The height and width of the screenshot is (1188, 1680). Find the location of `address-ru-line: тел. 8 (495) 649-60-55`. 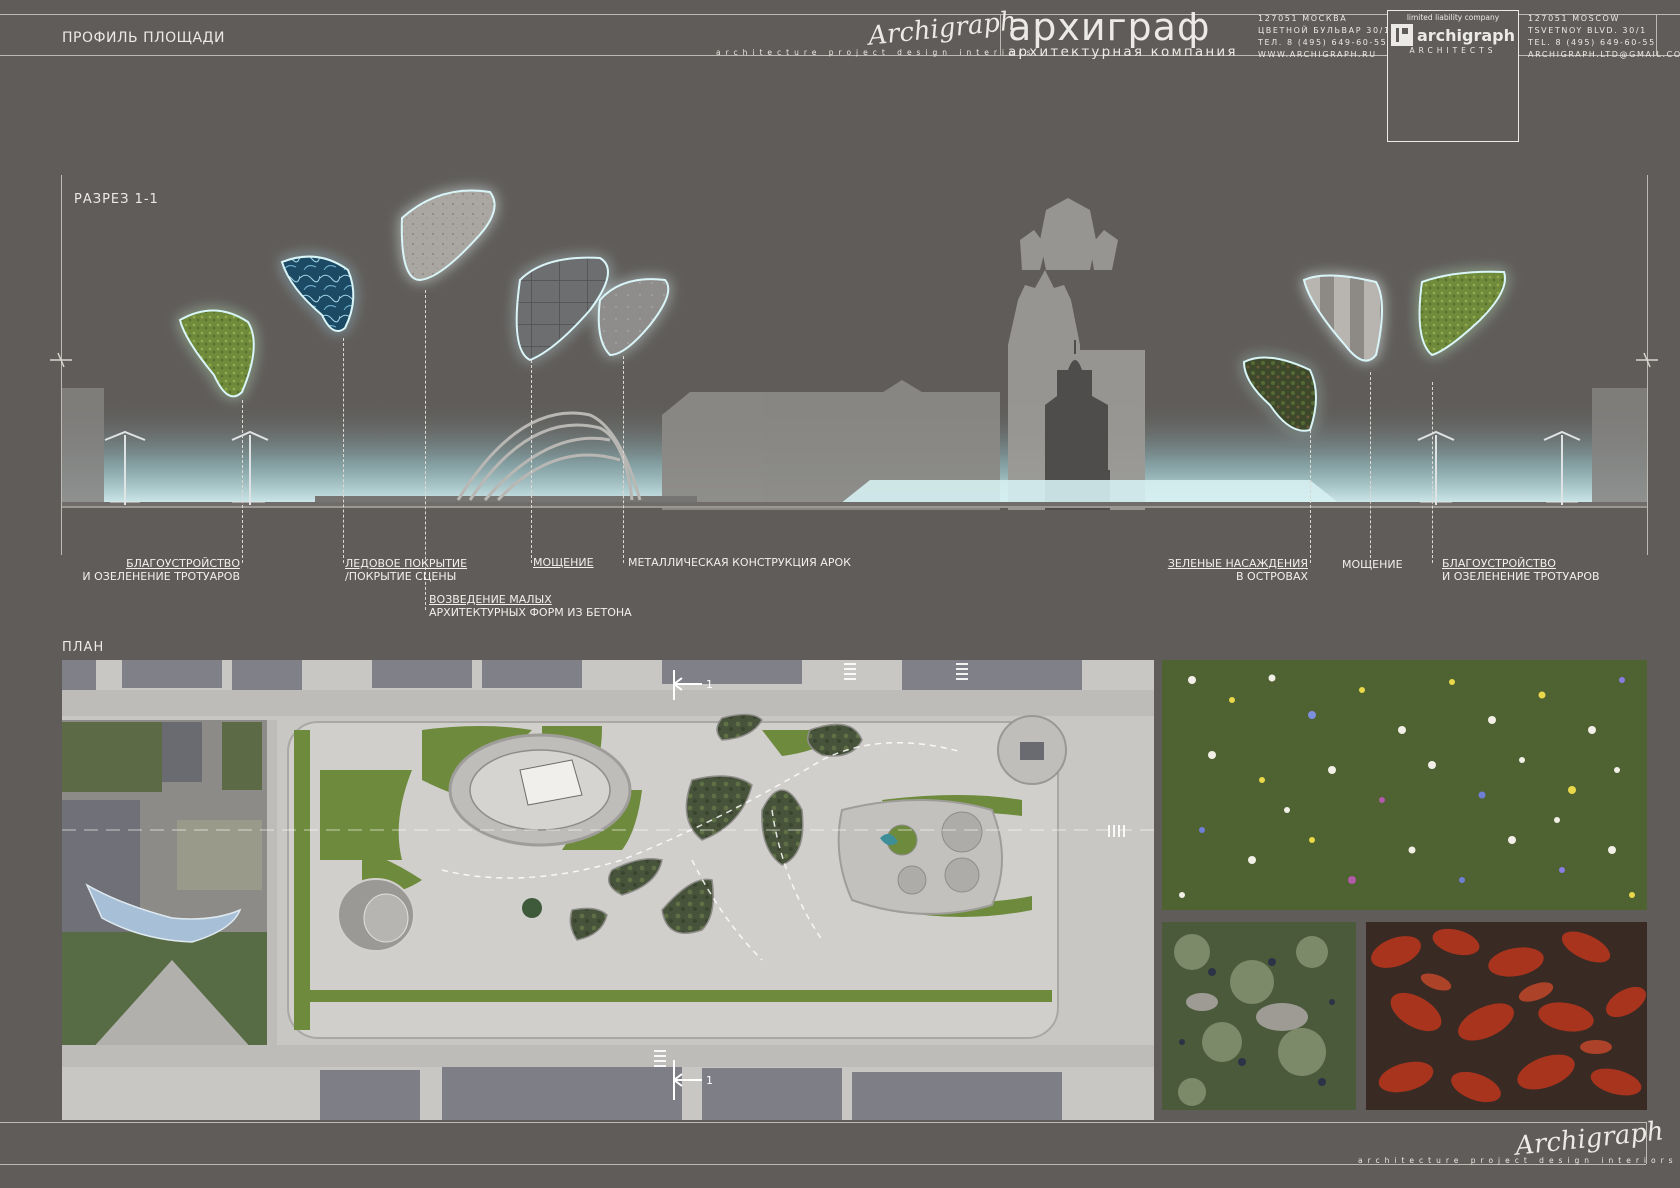

address-ru-line: тел. 8 (495) 649-60-55 is located at coordinates (1323, 42).